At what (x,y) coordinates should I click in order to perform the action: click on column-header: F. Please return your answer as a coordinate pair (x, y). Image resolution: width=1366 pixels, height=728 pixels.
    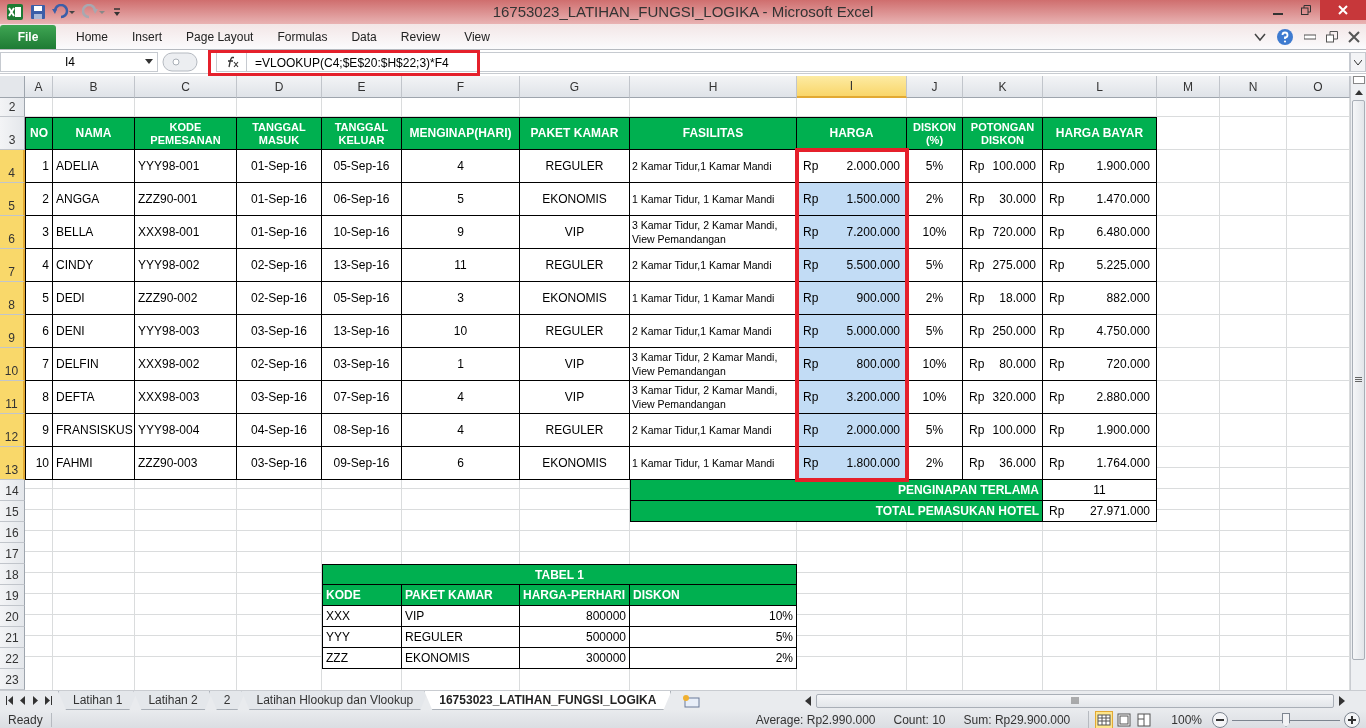
    Looking at the image, I should click on (461, 87).